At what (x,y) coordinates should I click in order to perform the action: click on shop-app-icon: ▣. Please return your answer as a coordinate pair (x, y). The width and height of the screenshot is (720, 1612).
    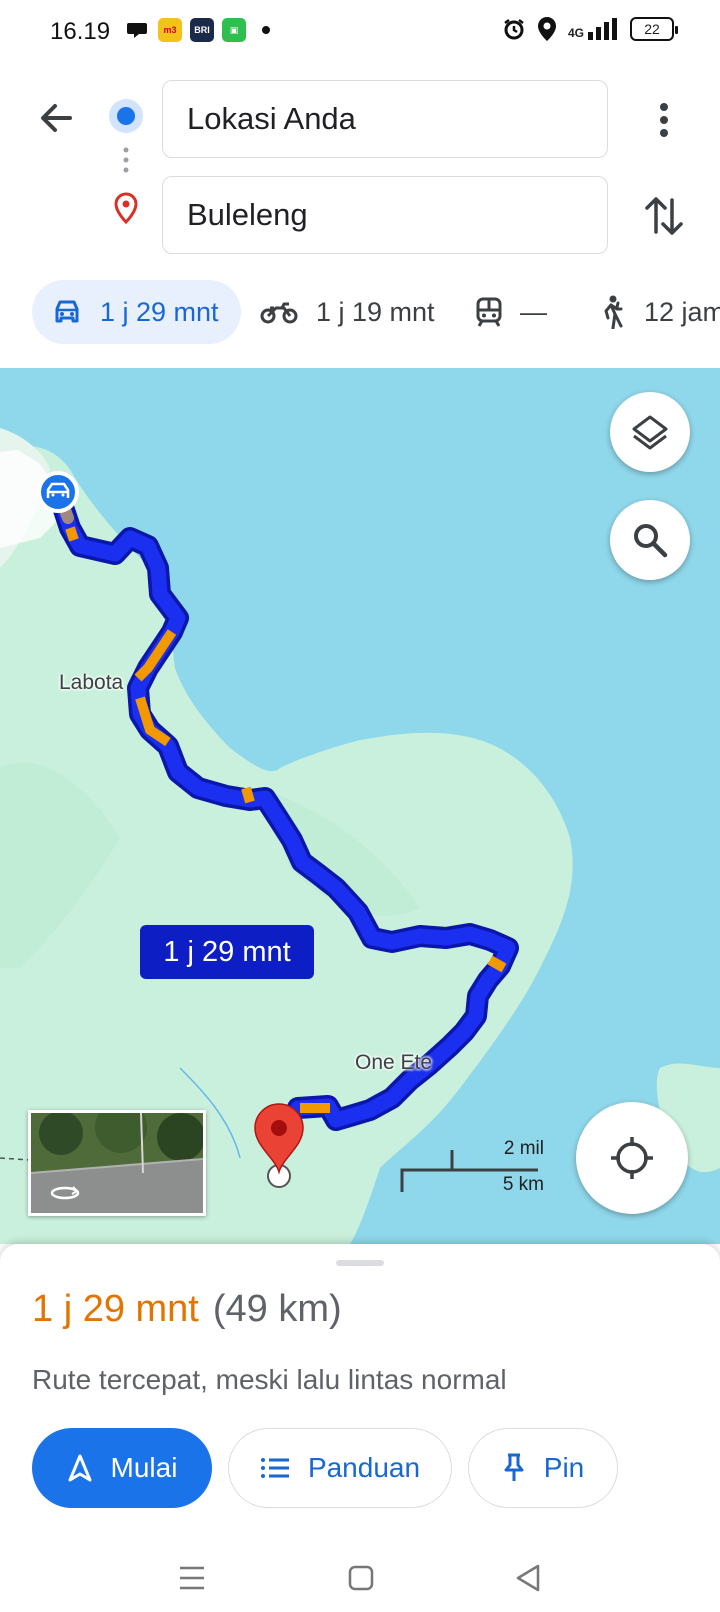
    Looking at the image, I should click on (234, 30).